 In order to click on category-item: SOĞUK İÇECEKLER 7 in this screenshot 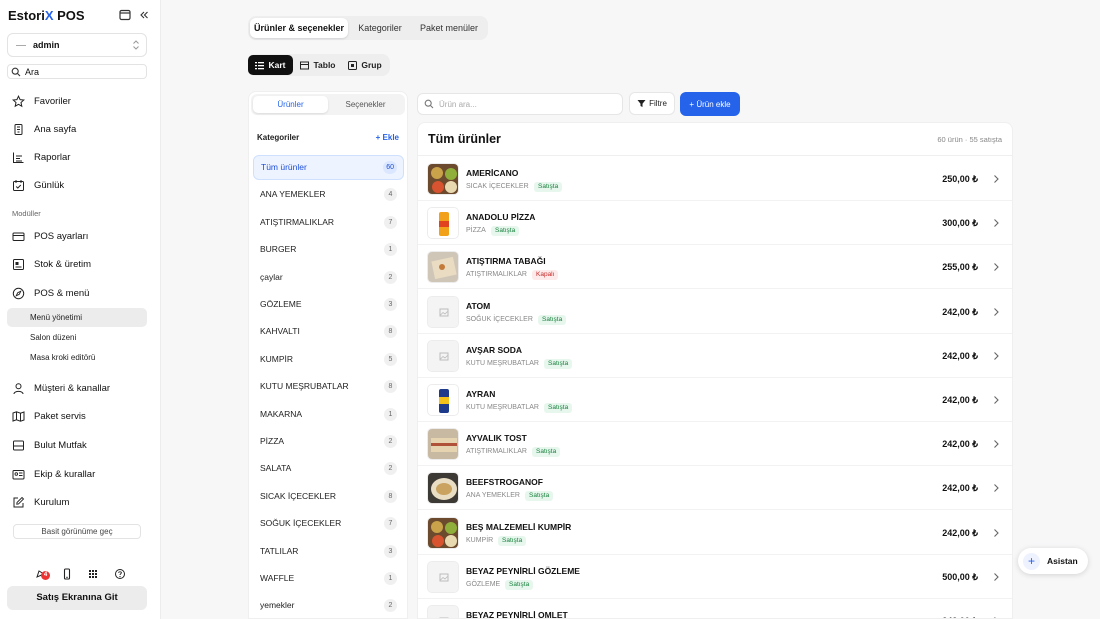, I will do `click(328, 523)`.